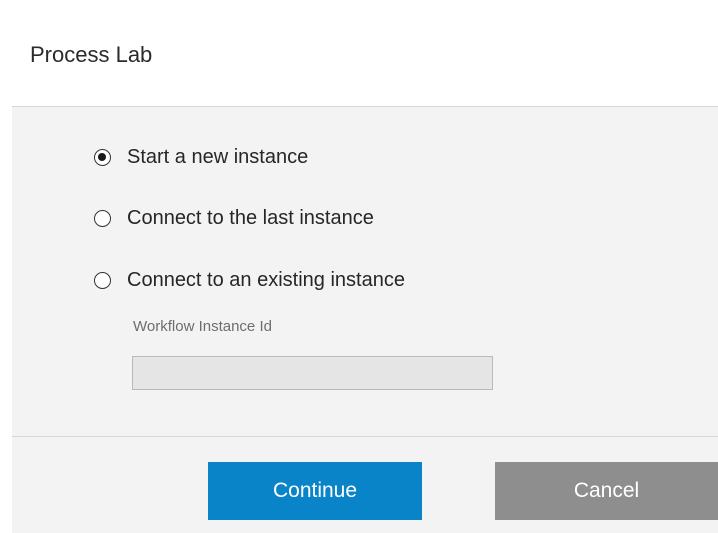 This screenshot has width=718, height=533. Describe the element at coordinates (312, 373) in the screenshot. I see `workflow-instance-id-input` at that location.